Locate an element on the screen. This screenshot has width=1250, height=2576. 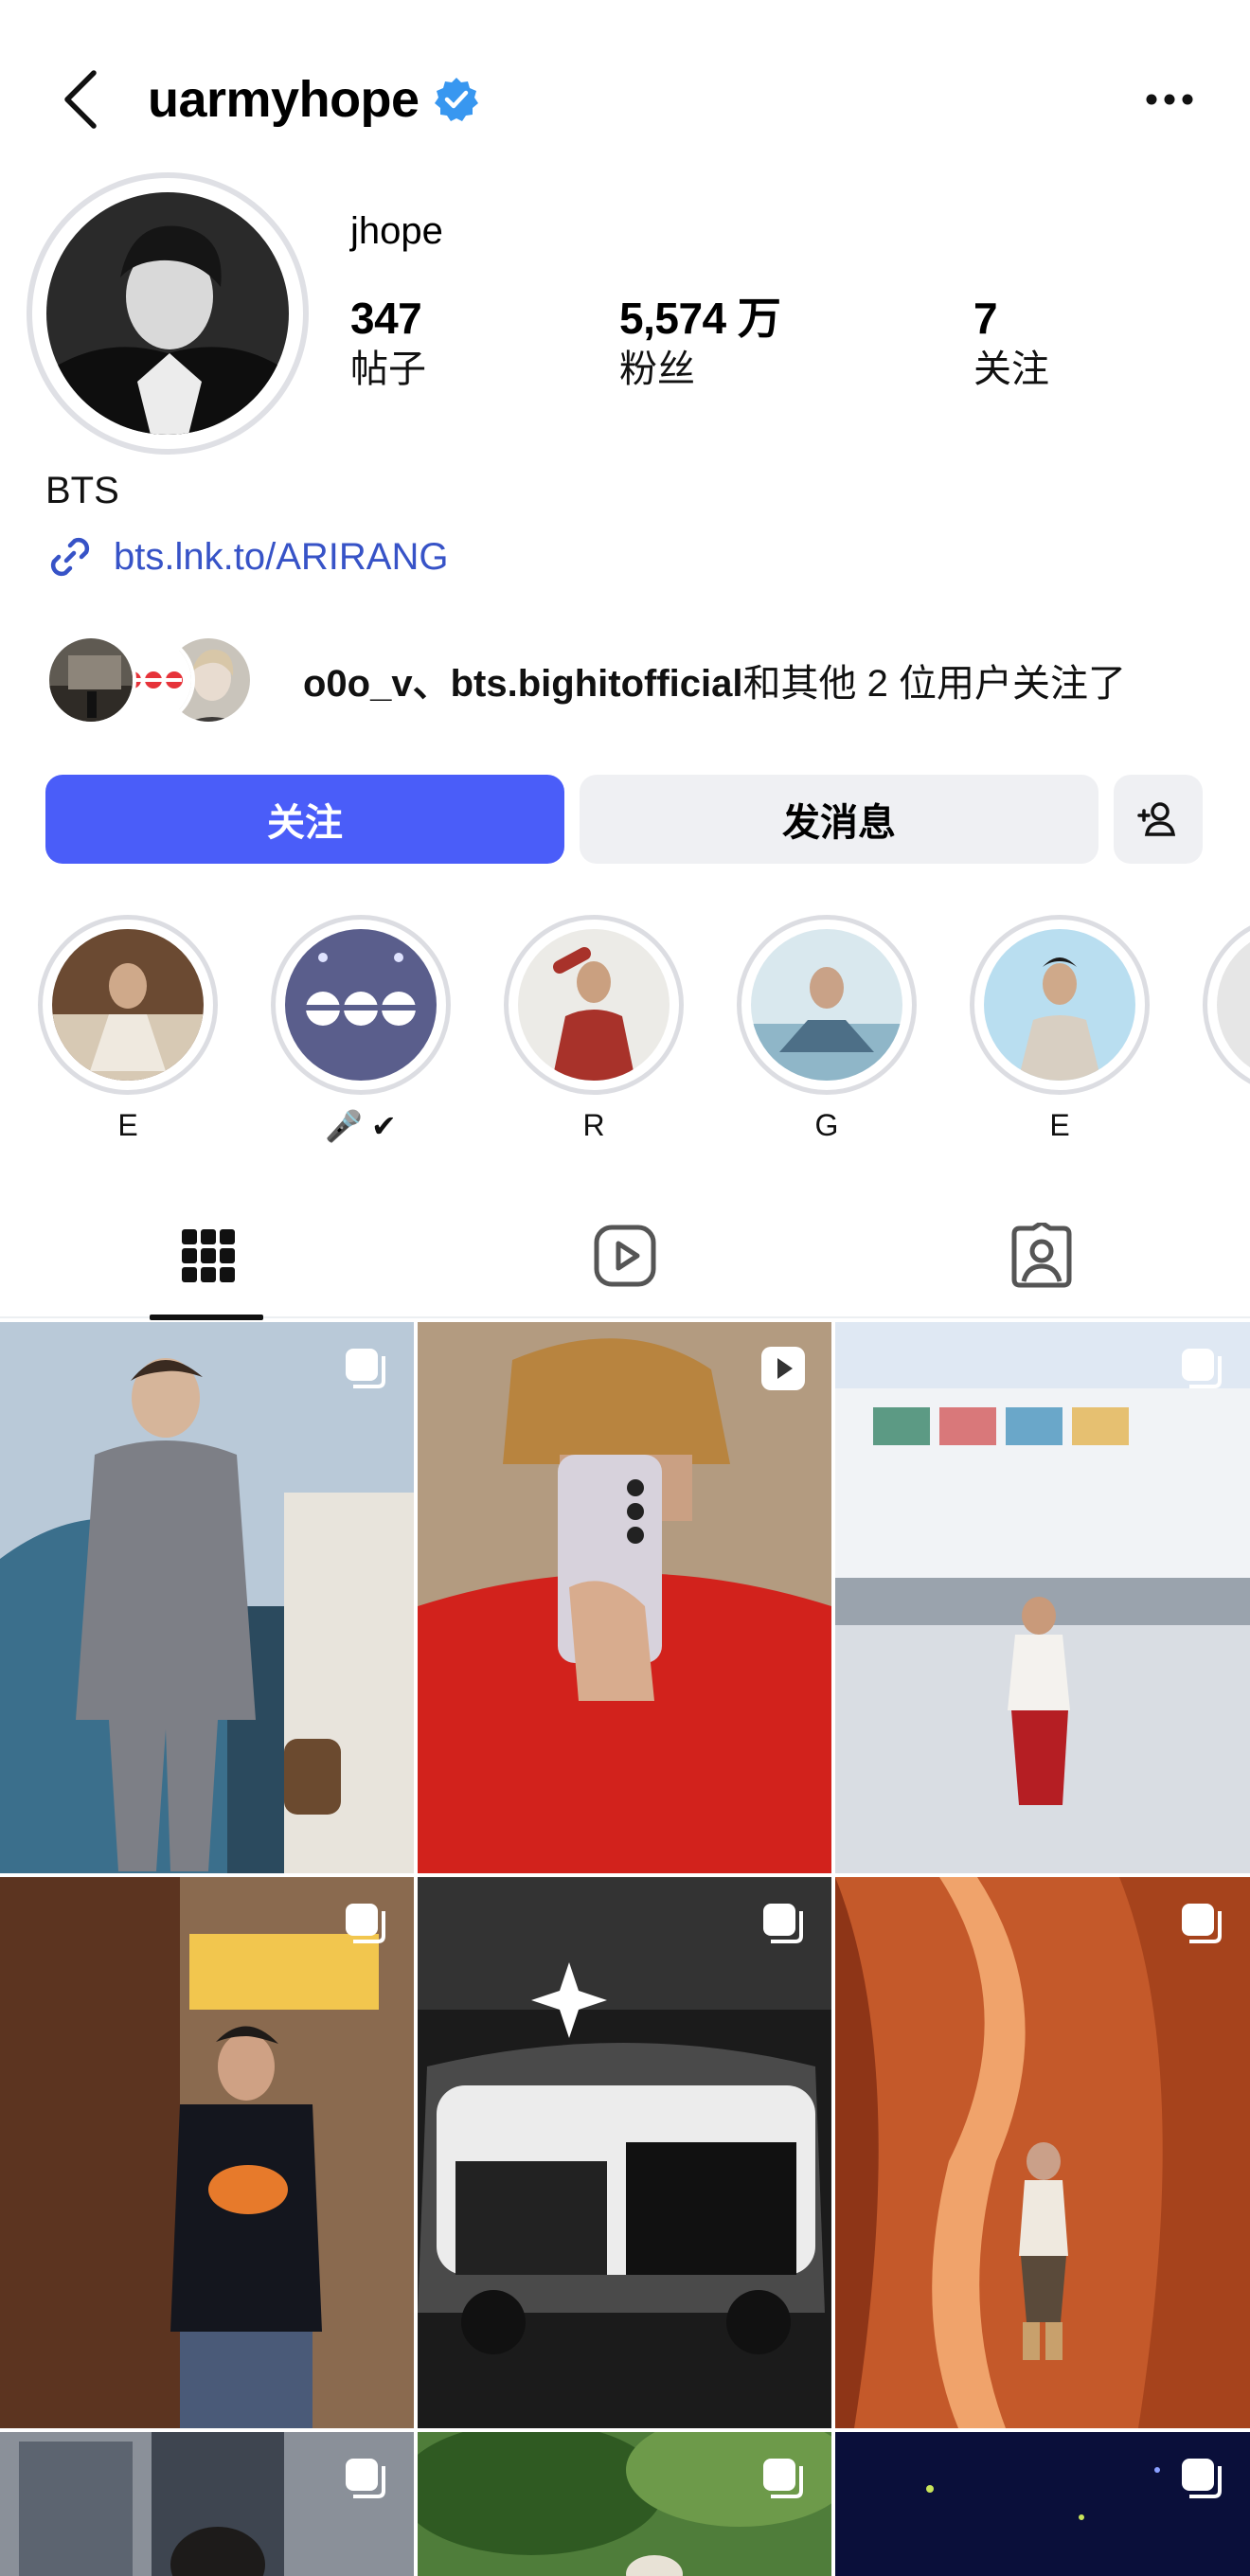
posts-label: 帖子 is located at coordinates (388, 369).